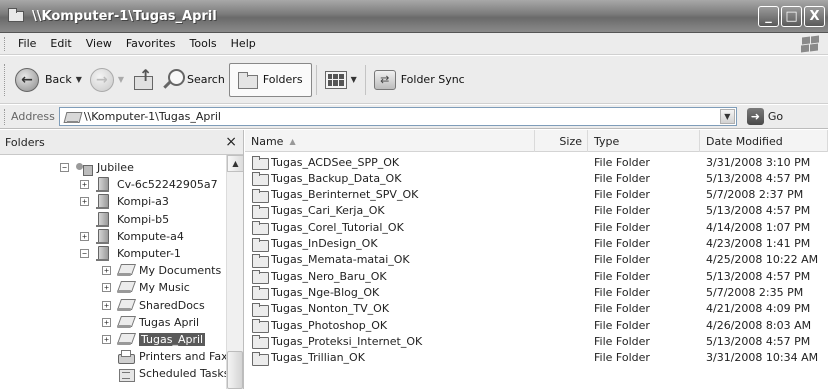  Describe the element at coordinates (97, 167) in the screenshot. I see `tree-item: − Jubilee` at that location.